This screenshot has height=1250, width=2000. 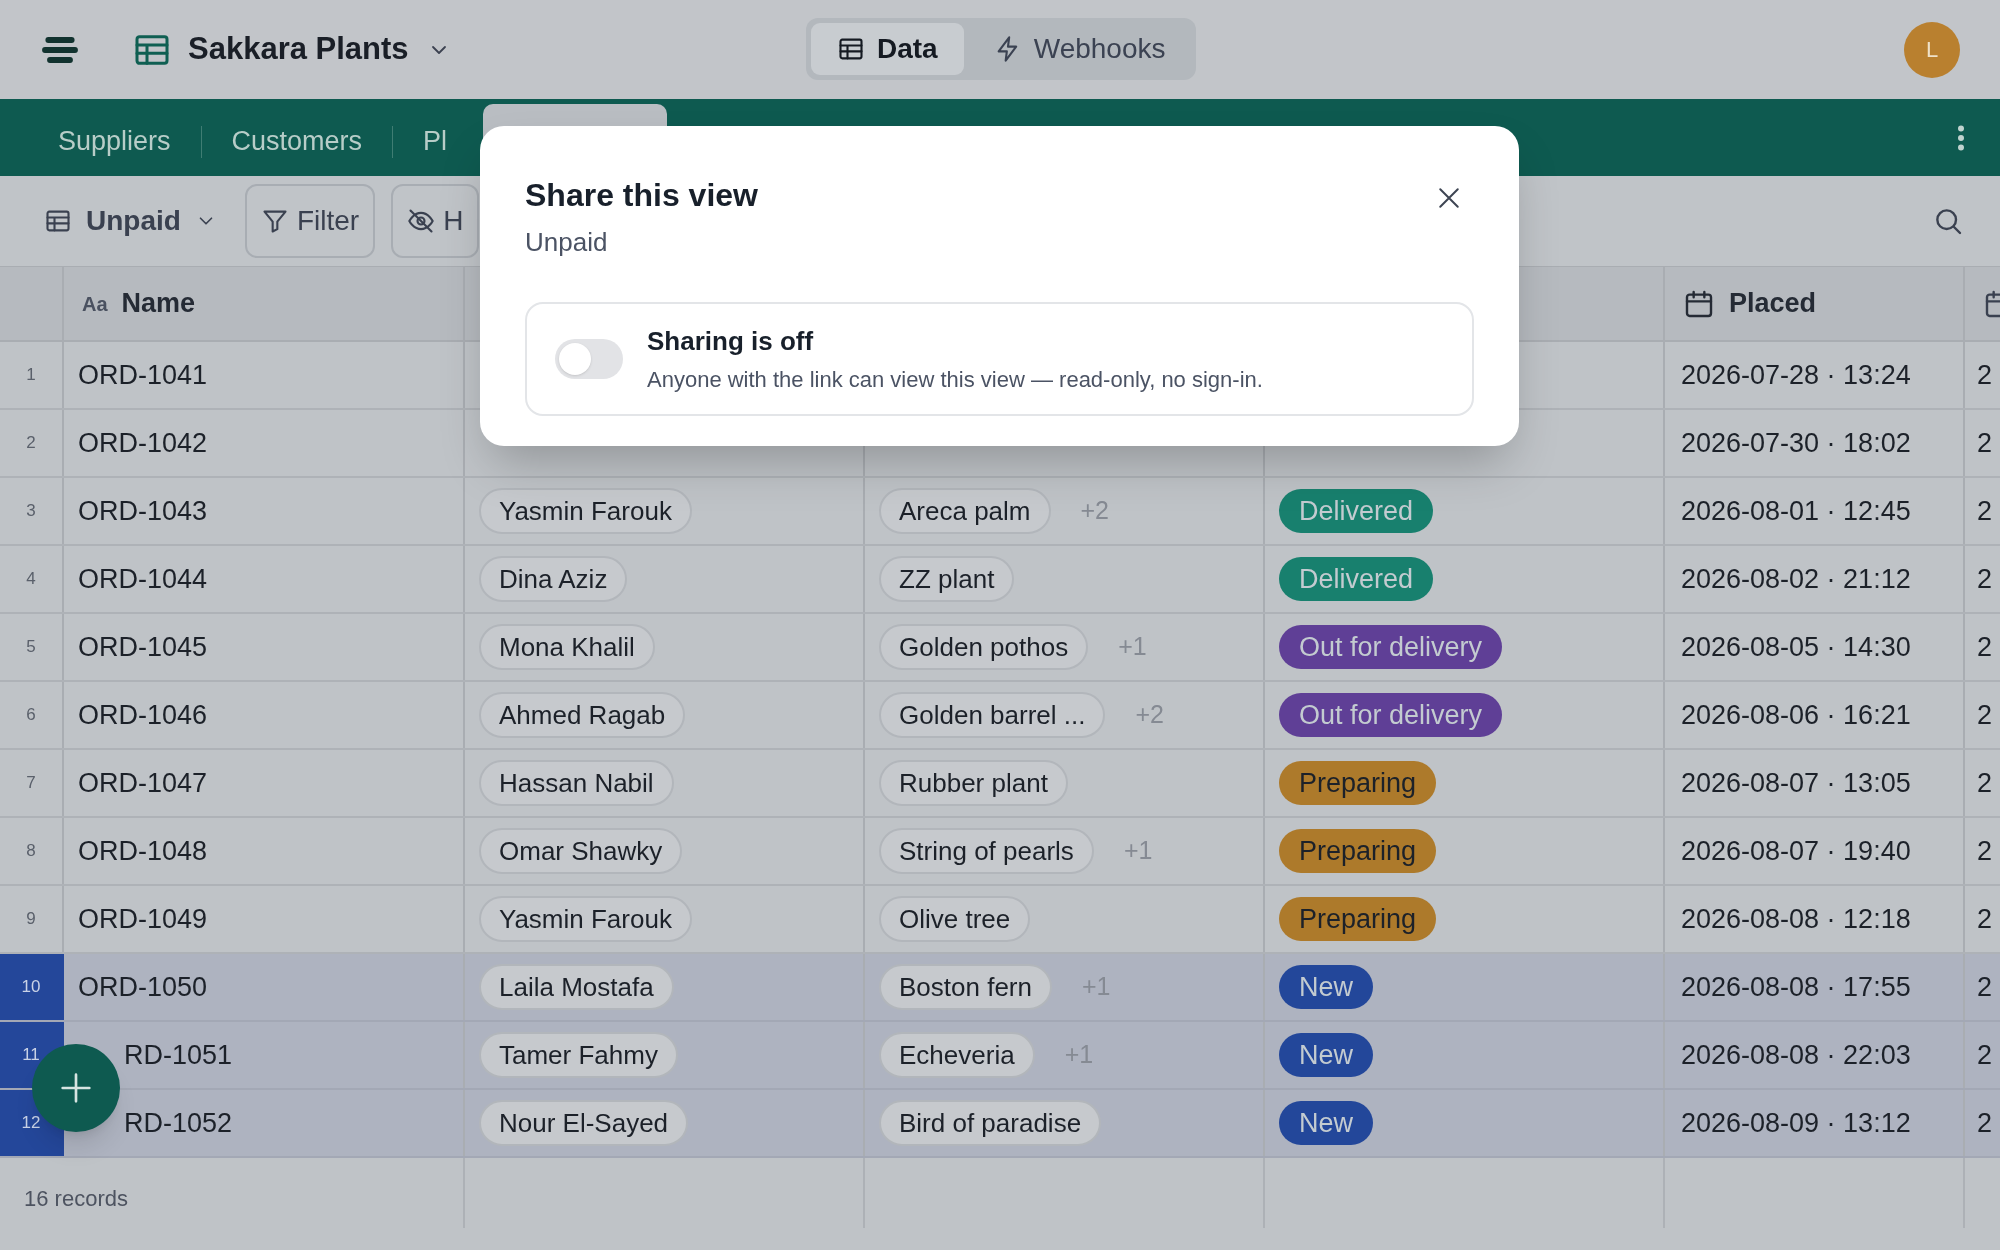 I want to click on segment-tab: Webhooks, so click(x=1079, y=49).